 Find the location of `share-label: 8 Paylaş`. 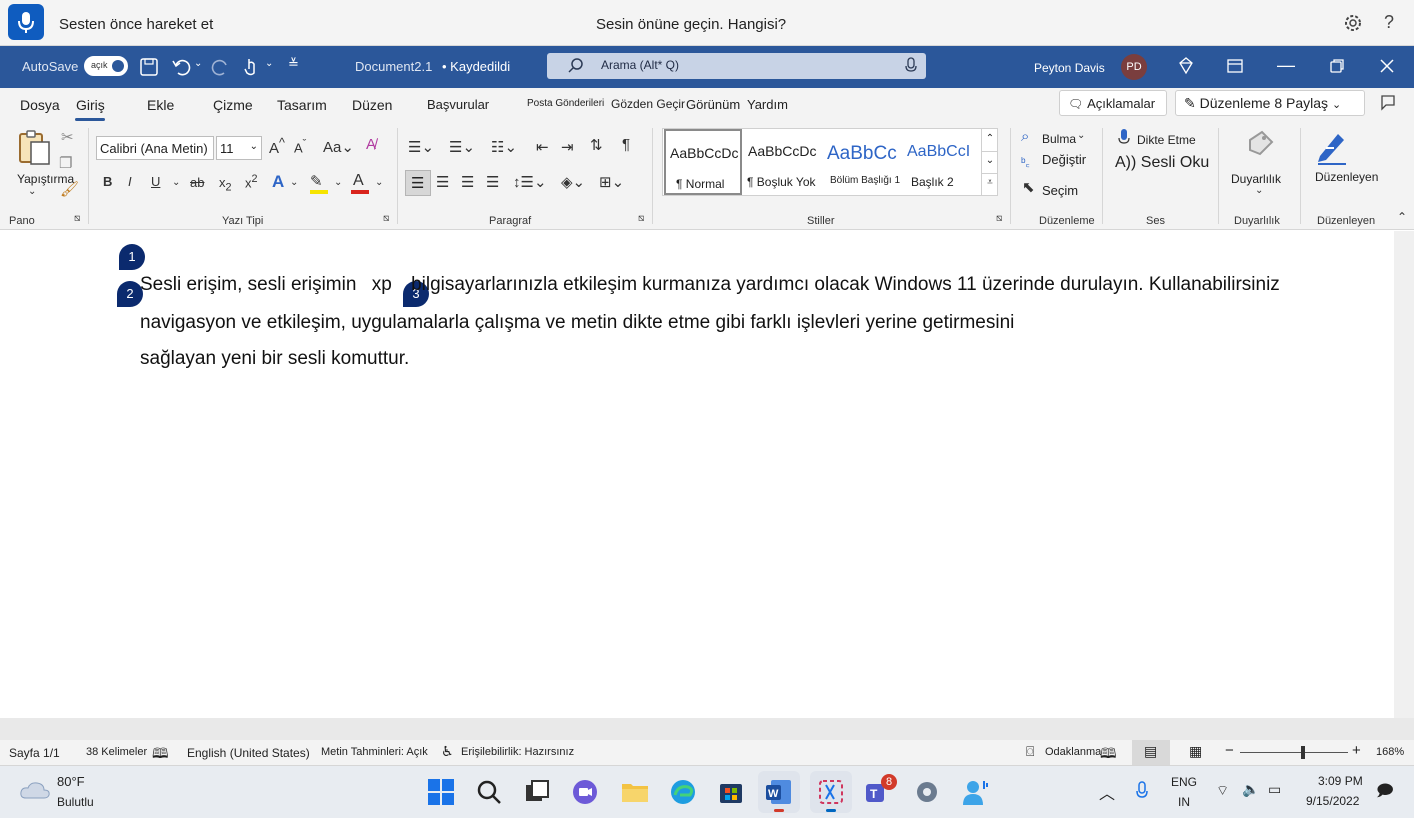

share-label: 8 Paylaş is located at coordinates (1301, 103).